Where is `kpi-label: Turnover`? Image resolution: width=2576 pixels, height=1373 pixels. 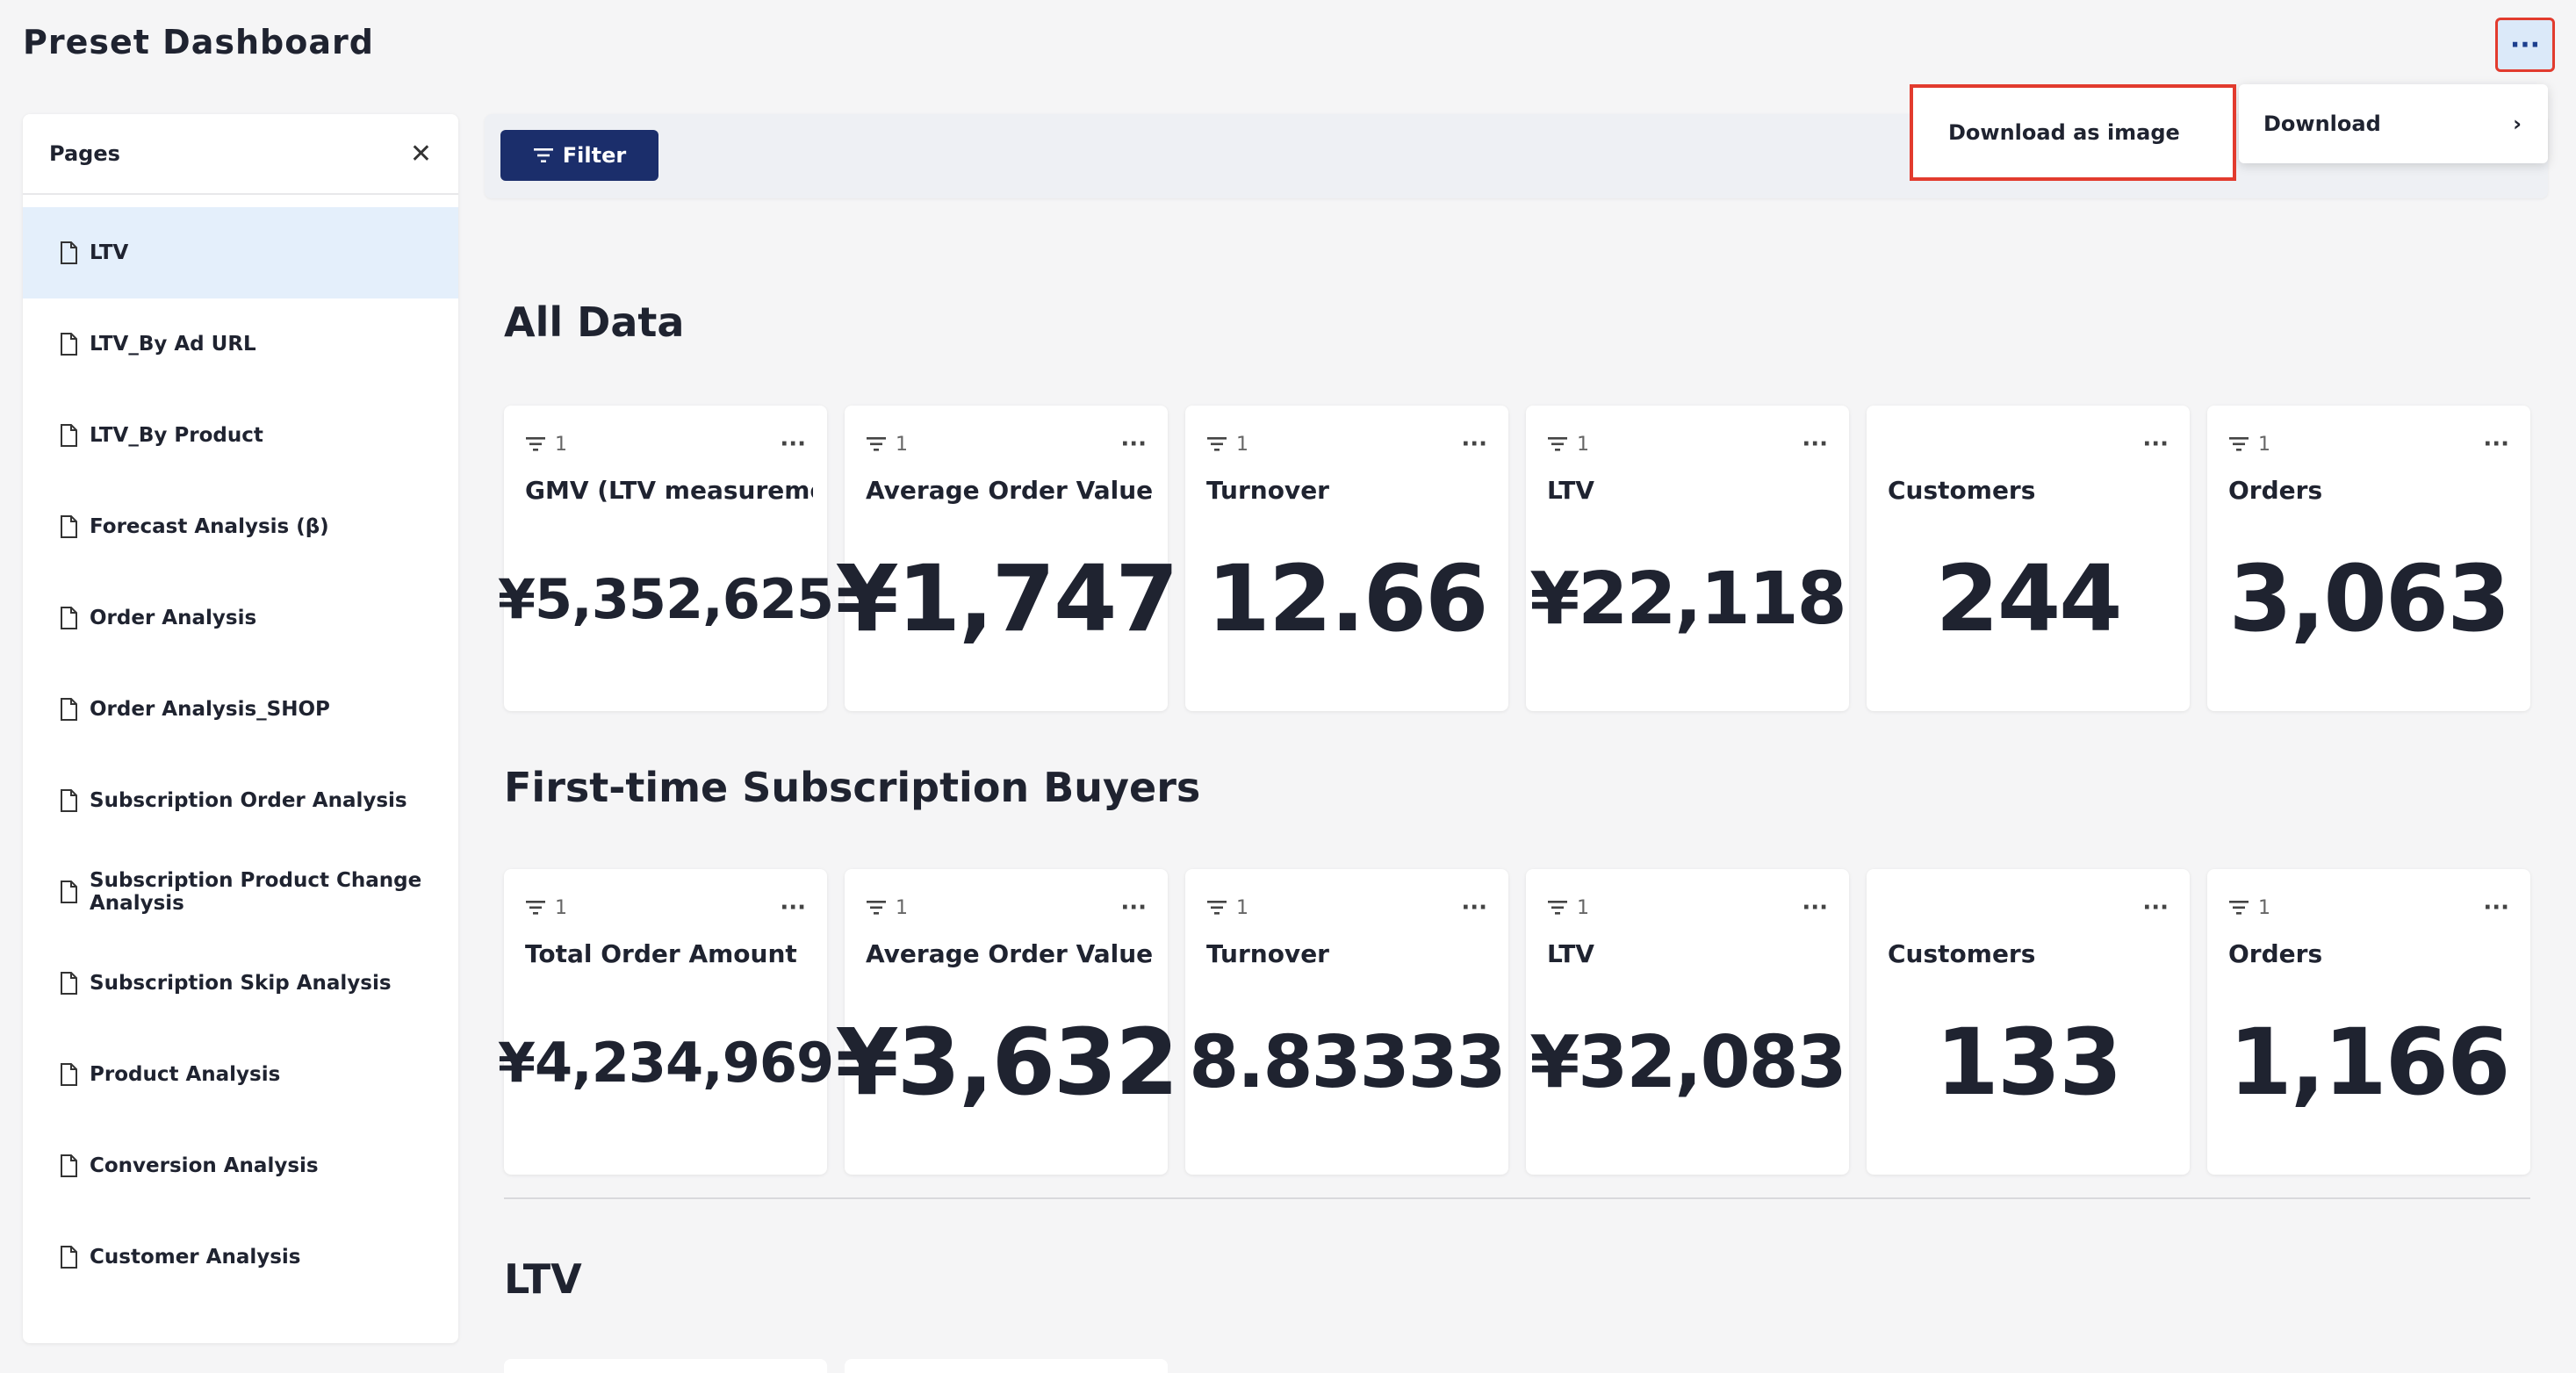 kpi-label: Turnover is located at coordinates (1267, 490).